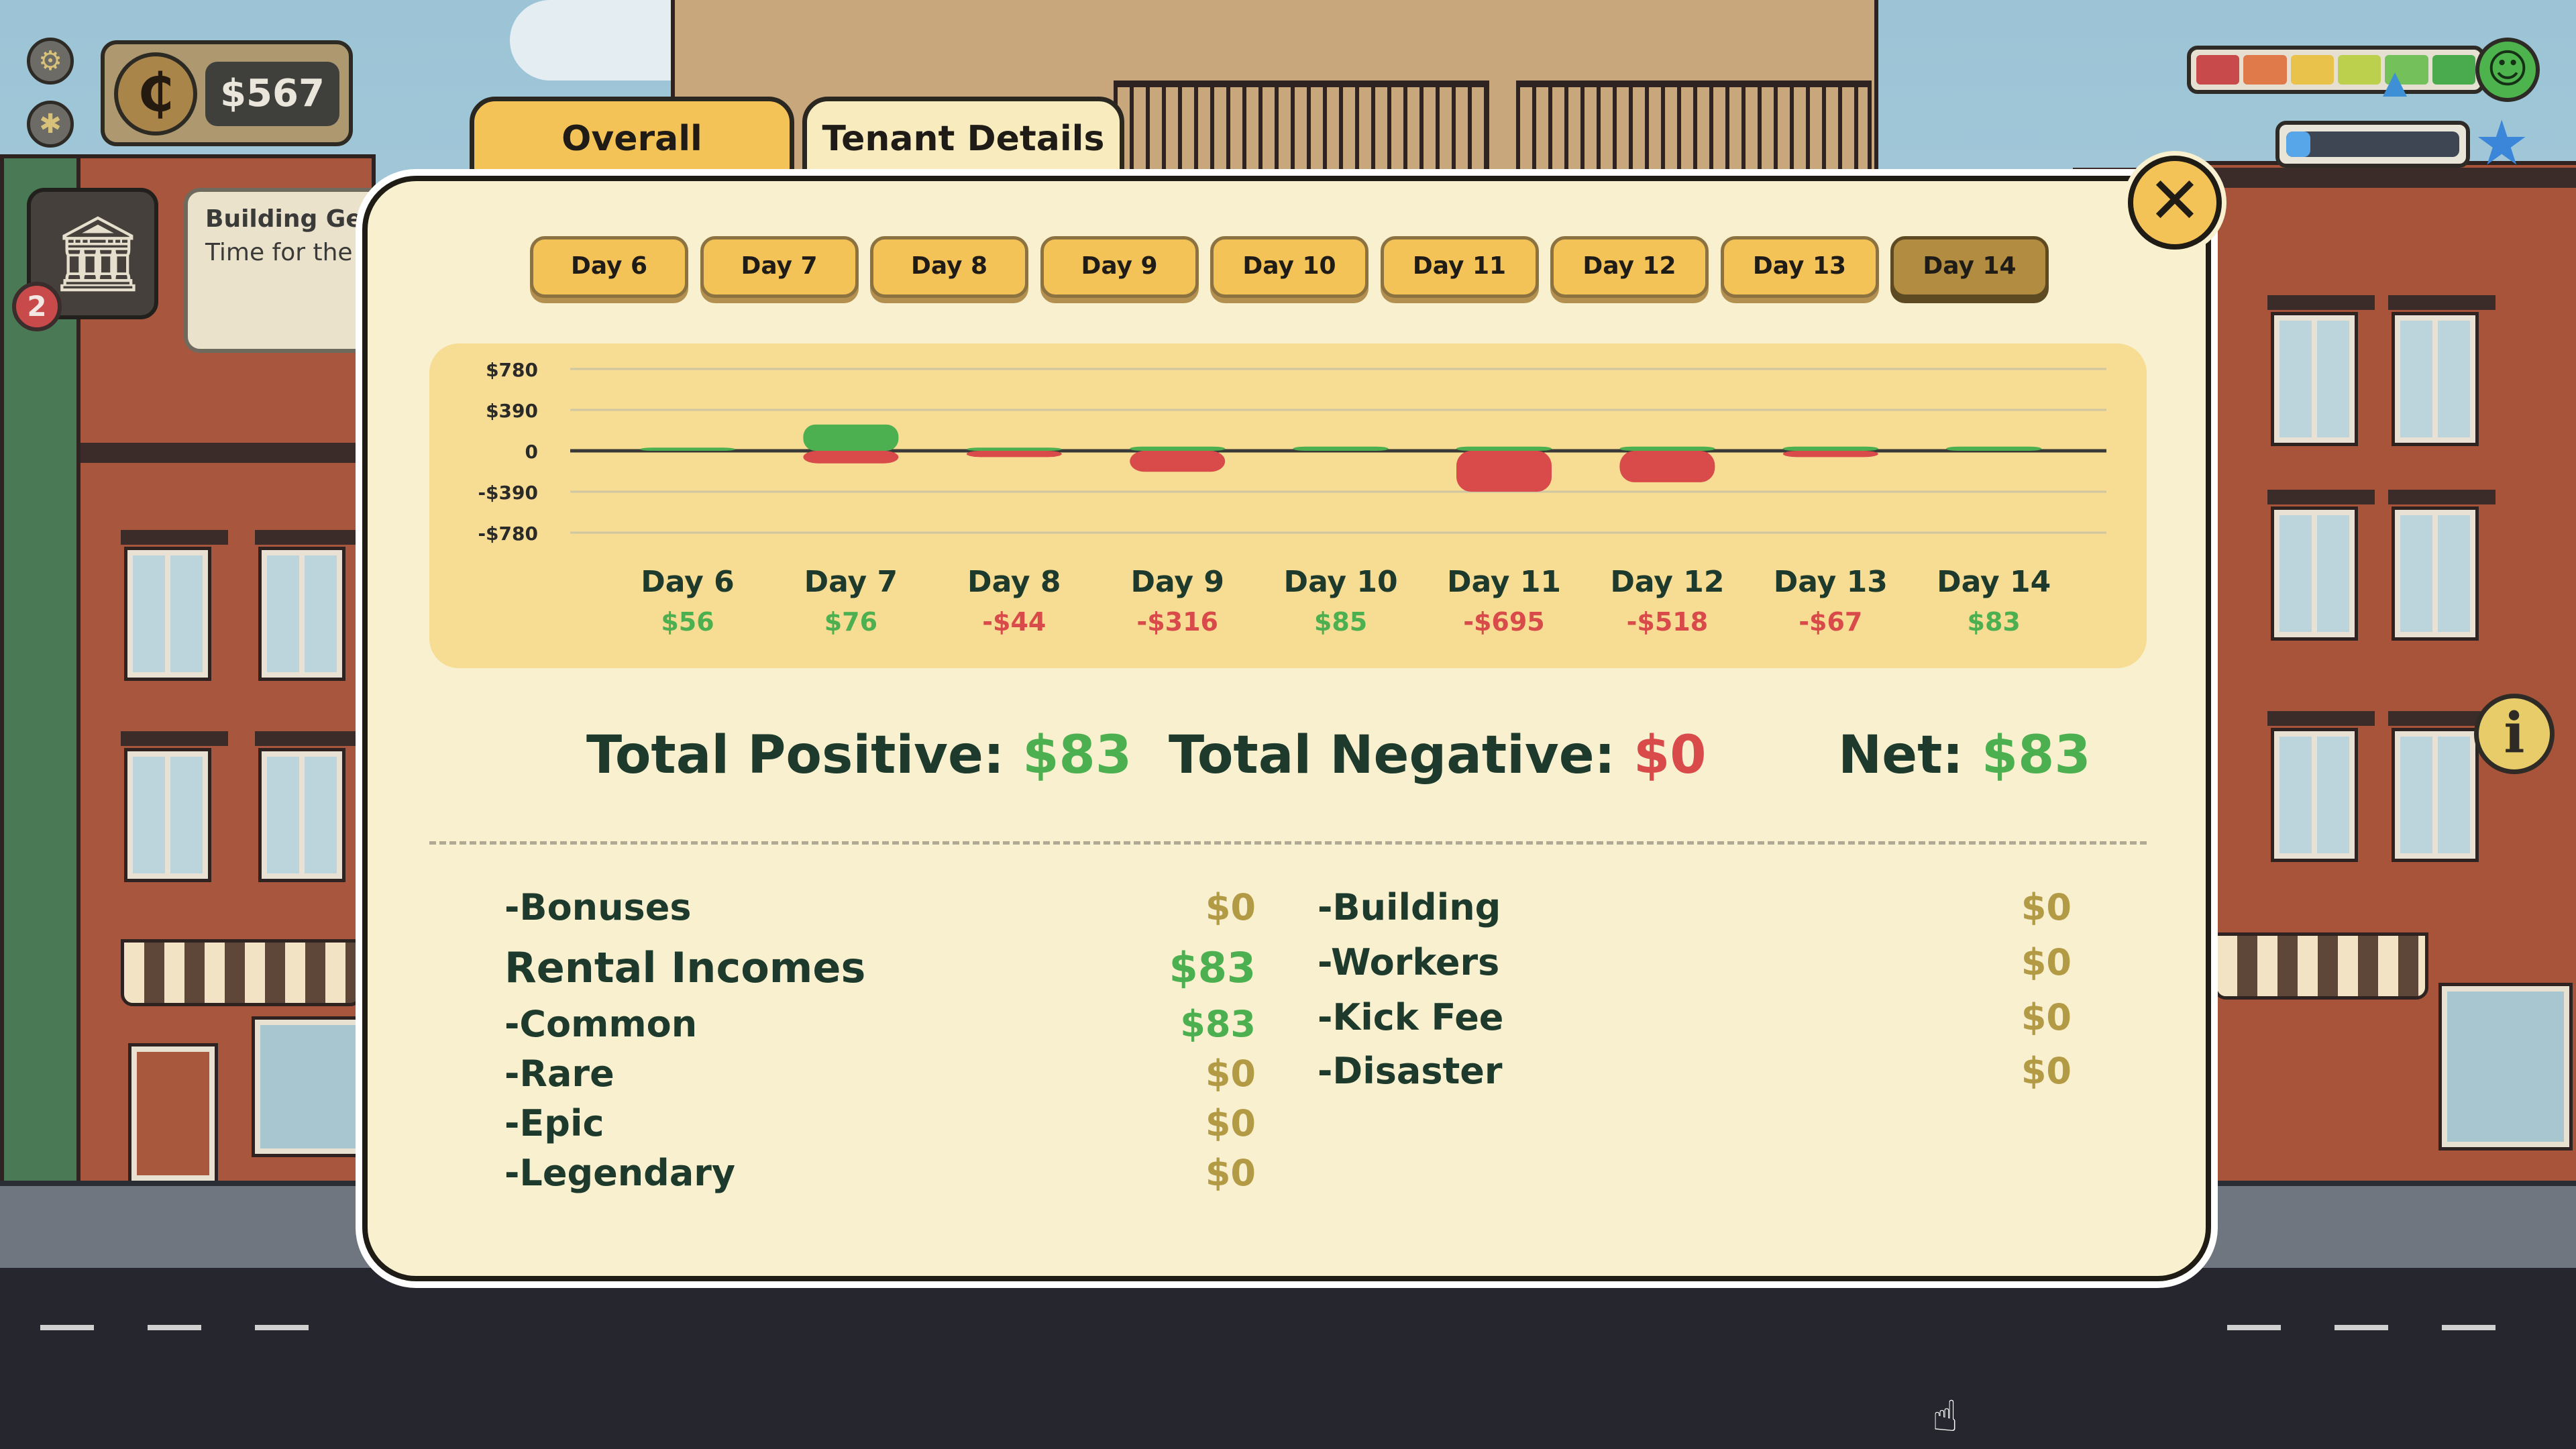 This screenshot has height=1449, width=2576. Describe the element at coordinates (880, 907) in the screenshot. I see `breakdown-row: -Bonuses $0` at that location.